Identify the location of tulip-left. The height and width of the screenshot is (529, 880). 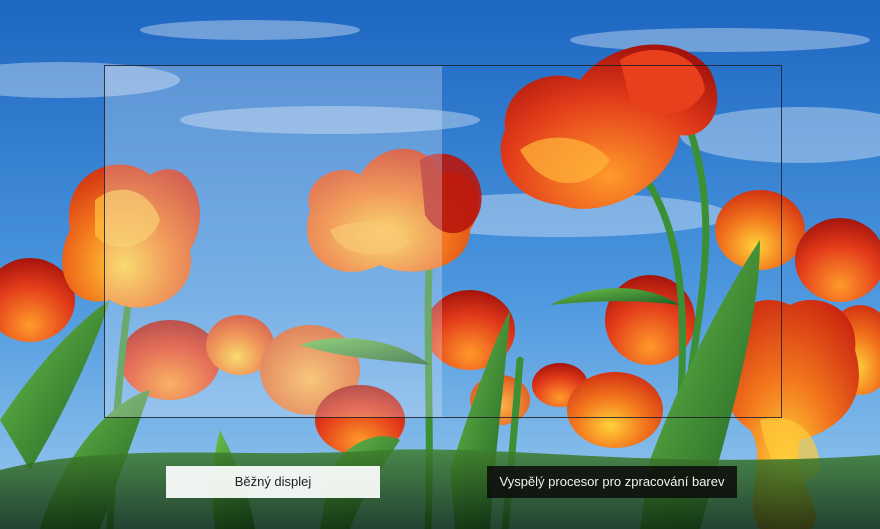
(131, 236).